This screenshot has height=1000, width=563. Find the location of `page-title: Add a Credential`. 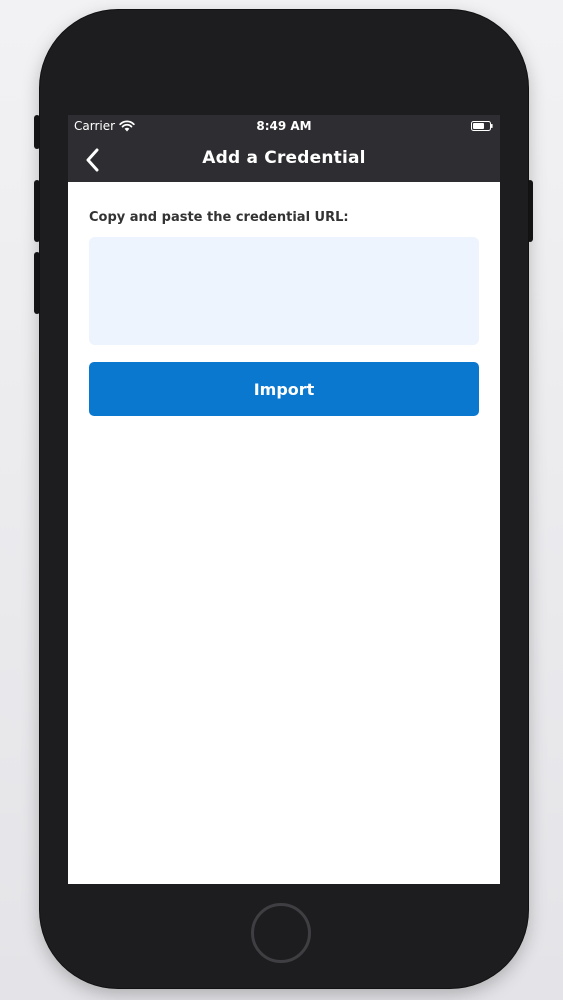

page-title: Add a Credential is located at coordinates (284, 158).